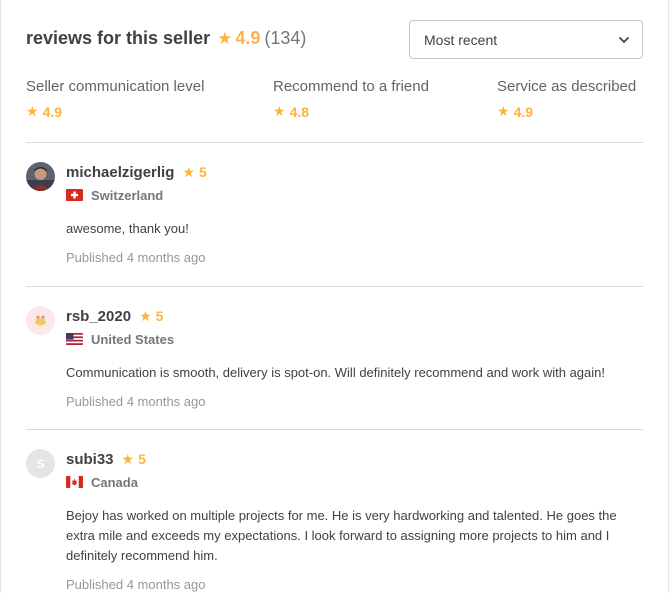  I want to click on reviews-title: reviews for this seller, so click(118, 38).